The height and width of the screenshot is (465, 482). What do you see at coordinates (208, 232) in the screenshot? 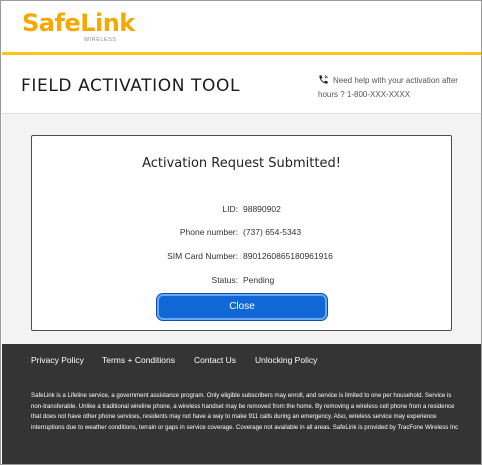
I see `detail-label: Phone number:` at bounding box center [208, 232].